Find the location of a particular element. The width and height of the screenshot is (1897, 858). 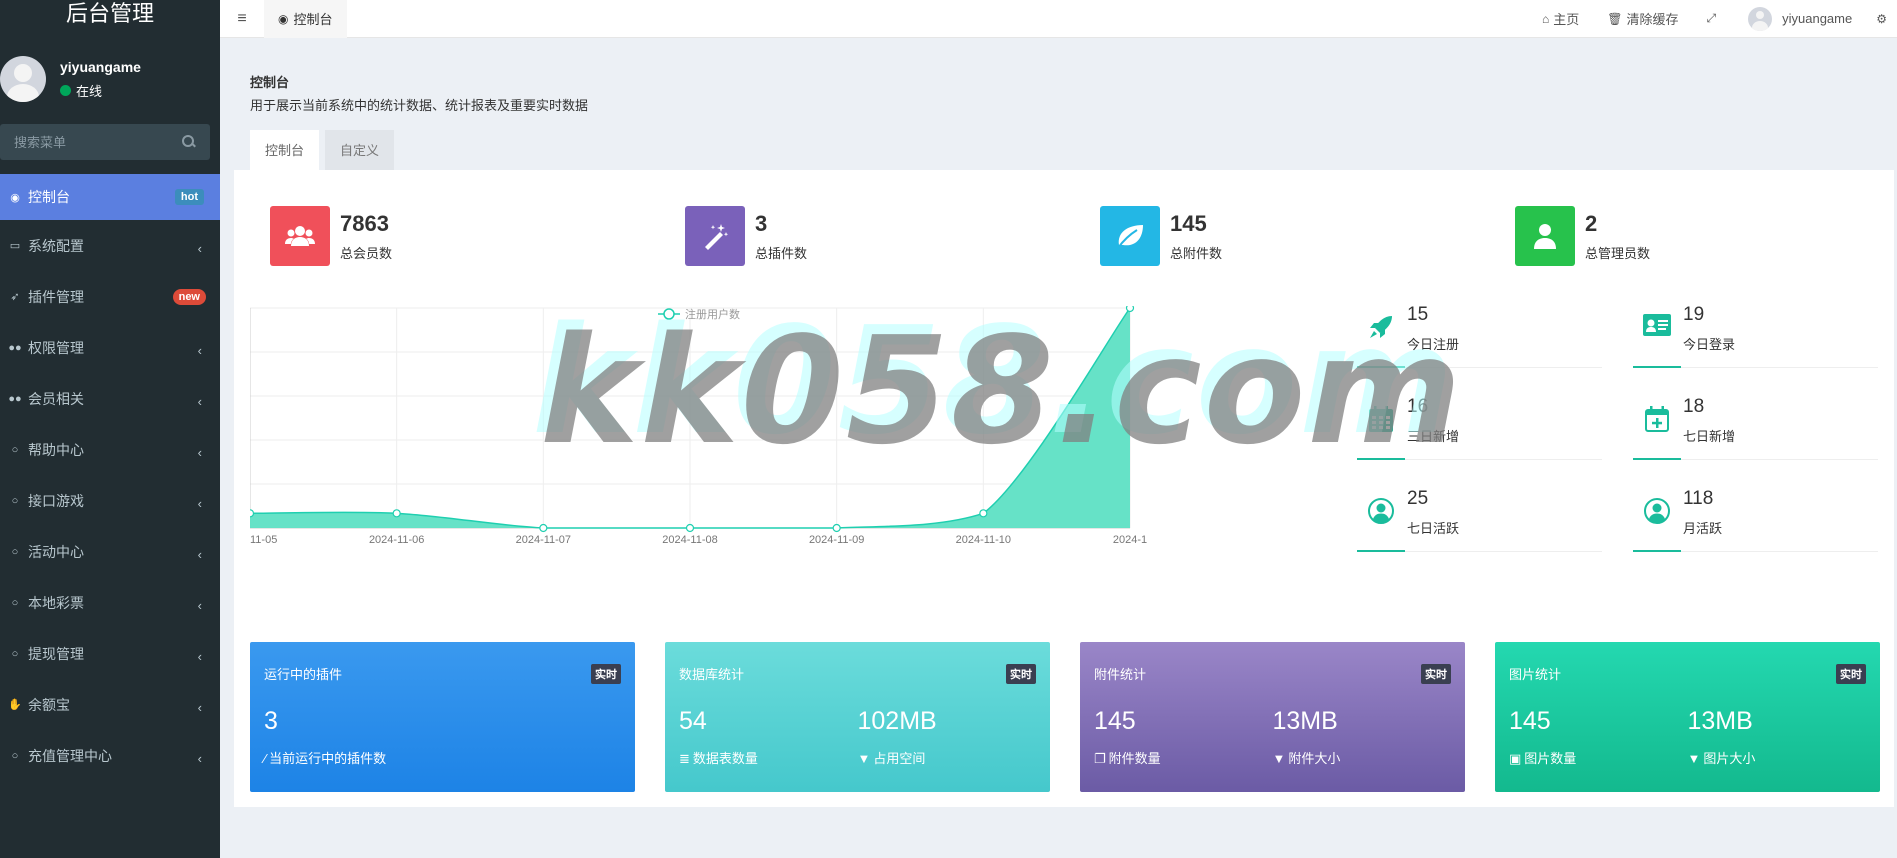

legend-marker is located at coordinates (669, 314).